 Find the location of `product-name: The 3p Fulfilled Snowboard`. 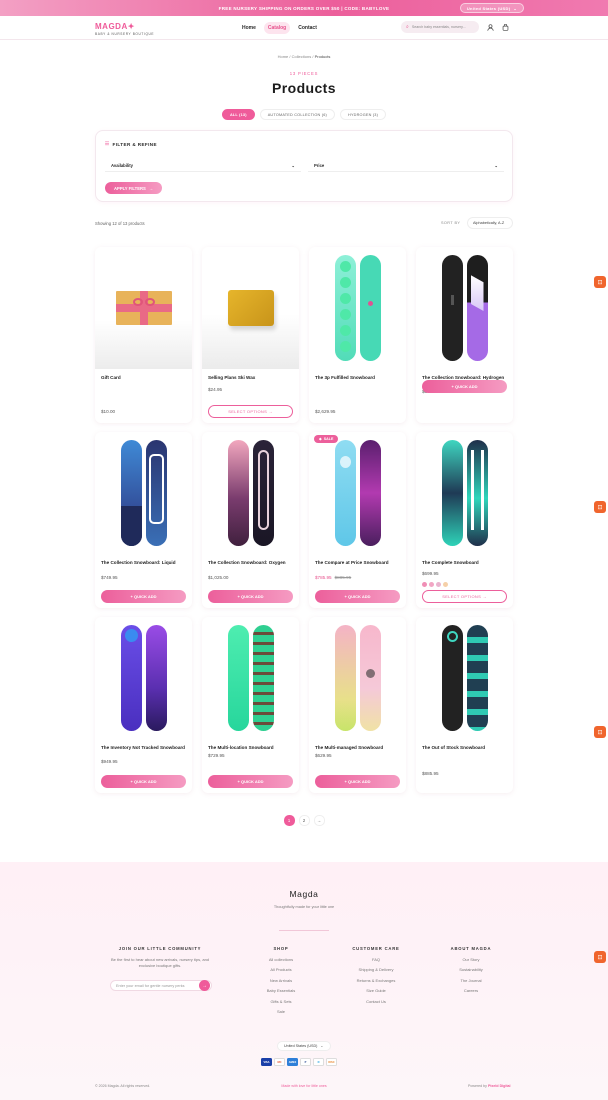

product-name: The 3p Fulfilled Snowboard is located at coordinates (357, 378).